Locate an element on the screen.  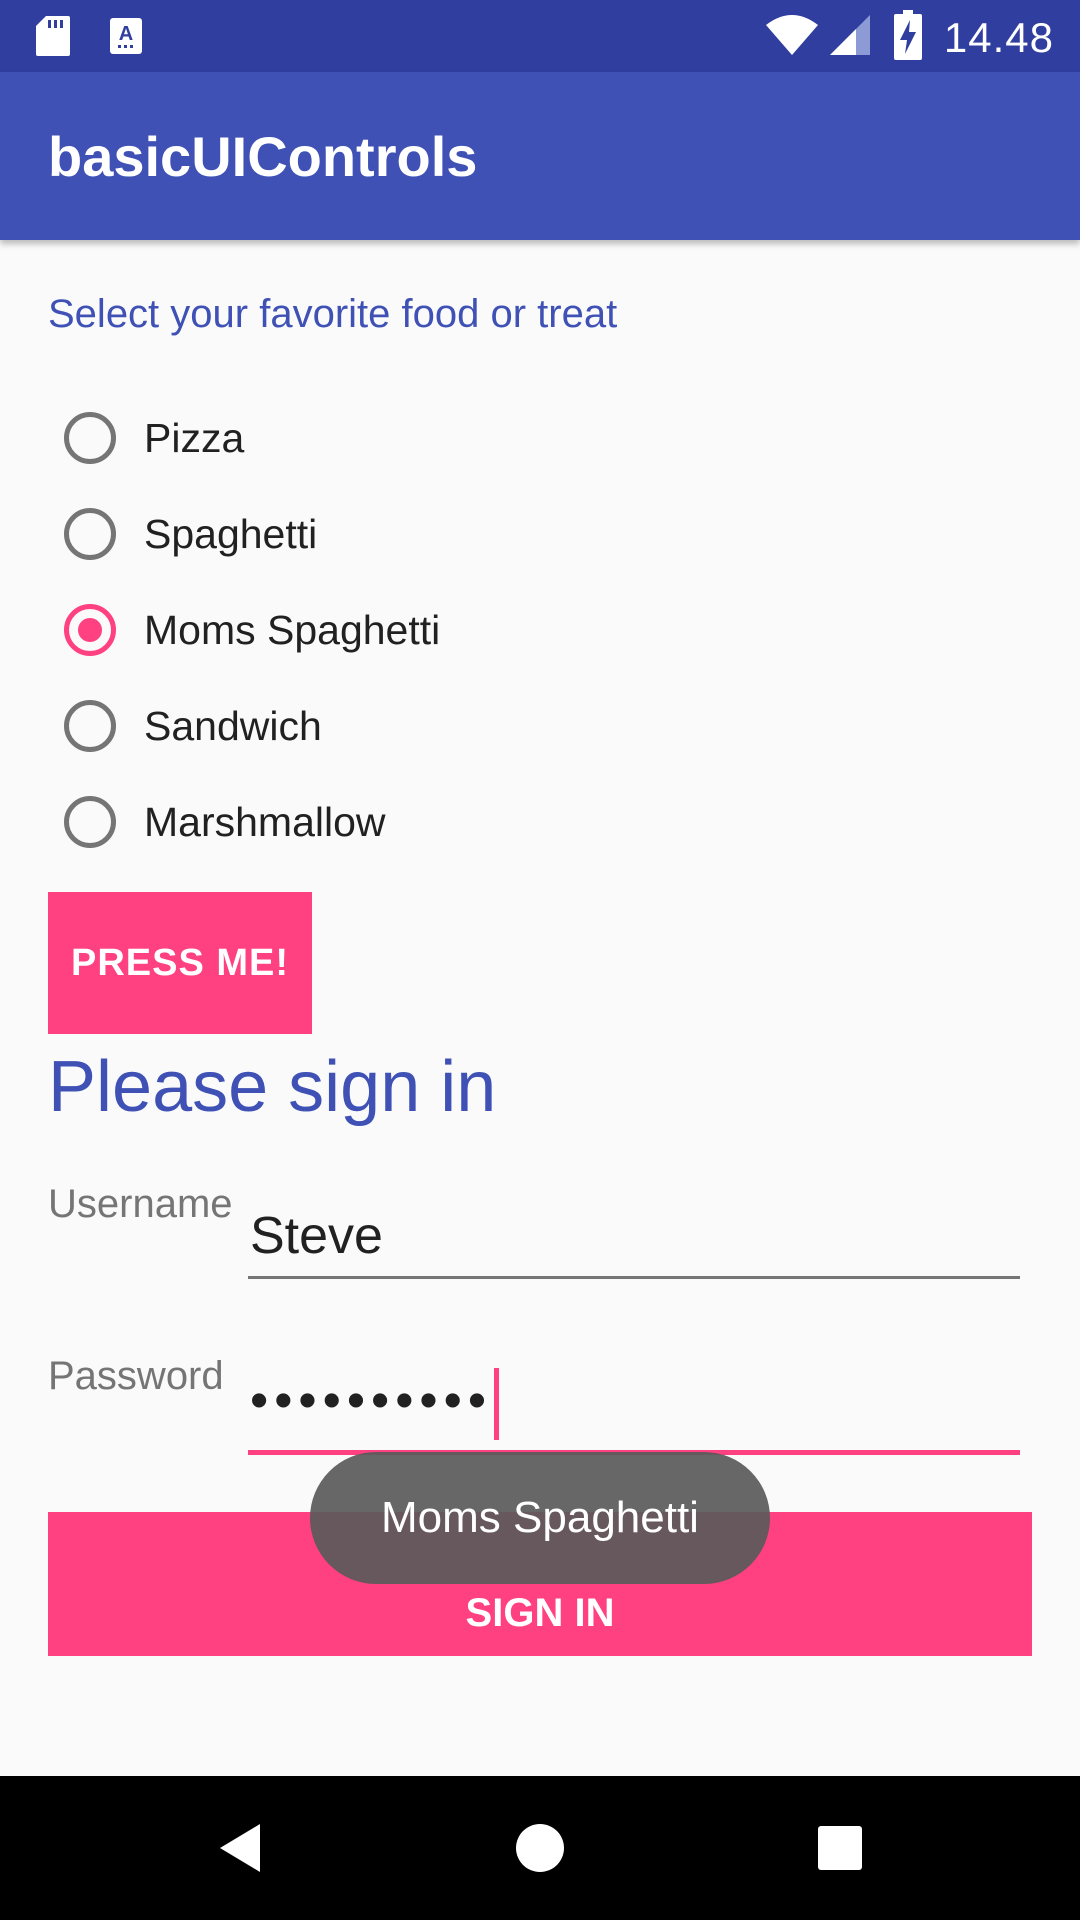
keyboard-a-icon: A is located at coordinates (126, 38).